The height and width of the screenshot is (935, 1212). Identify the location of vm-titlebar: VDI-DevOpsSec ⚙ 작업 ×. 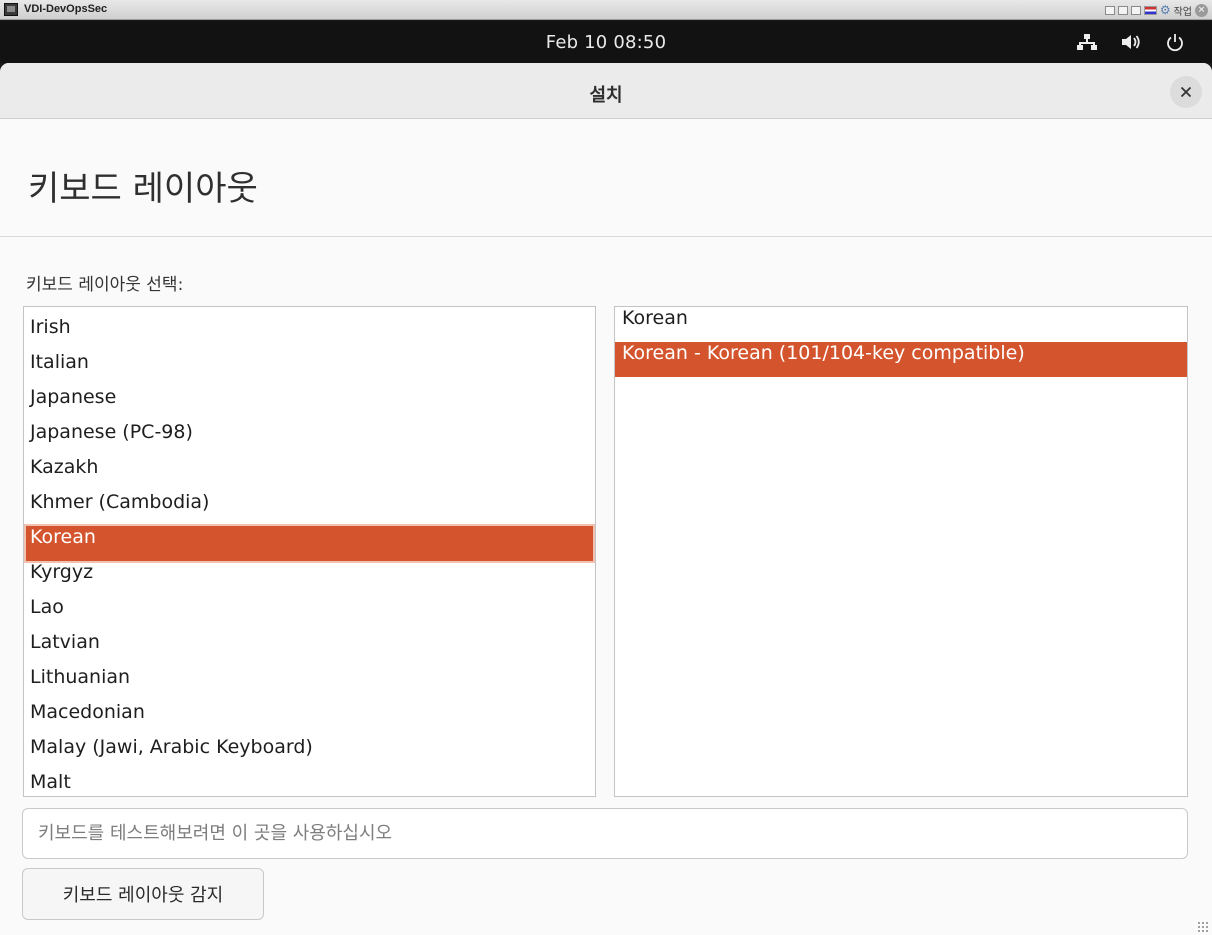
(606, 10).